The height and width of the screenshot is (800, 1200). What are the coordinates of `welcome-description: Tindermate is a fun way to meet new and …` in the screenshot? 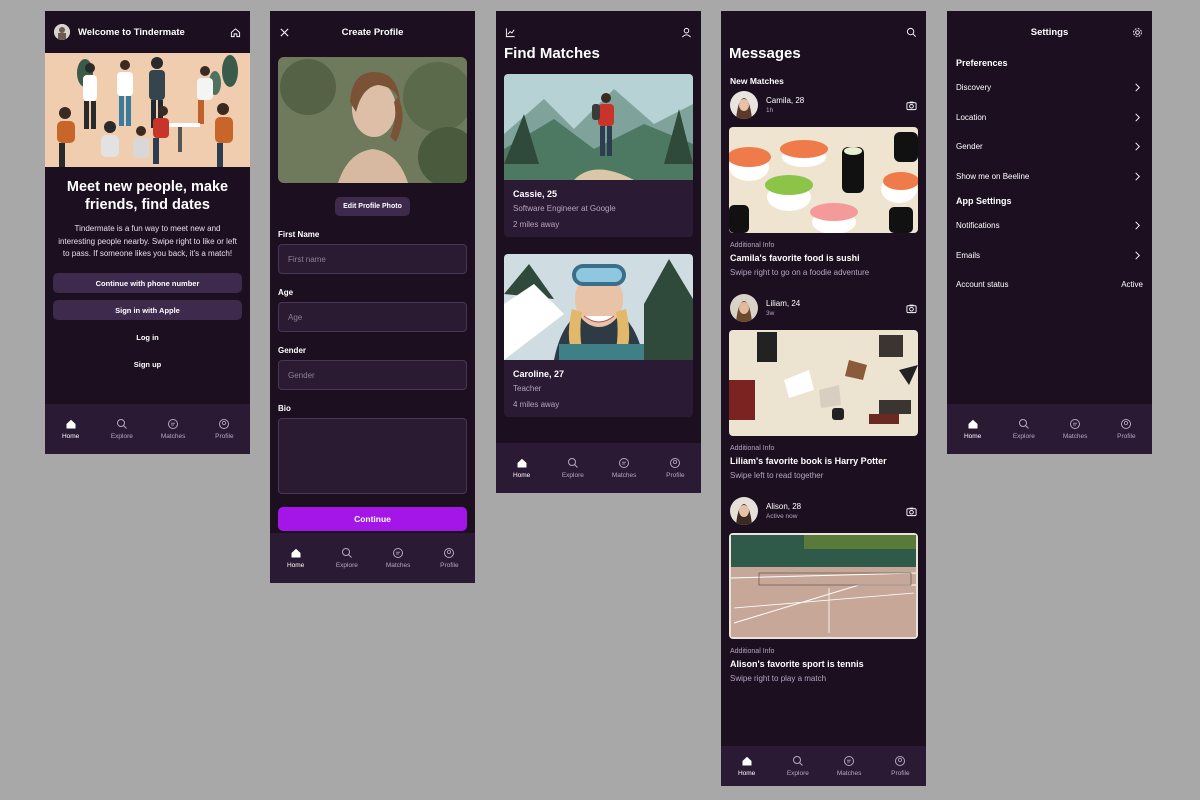 It's located at (147, 241).